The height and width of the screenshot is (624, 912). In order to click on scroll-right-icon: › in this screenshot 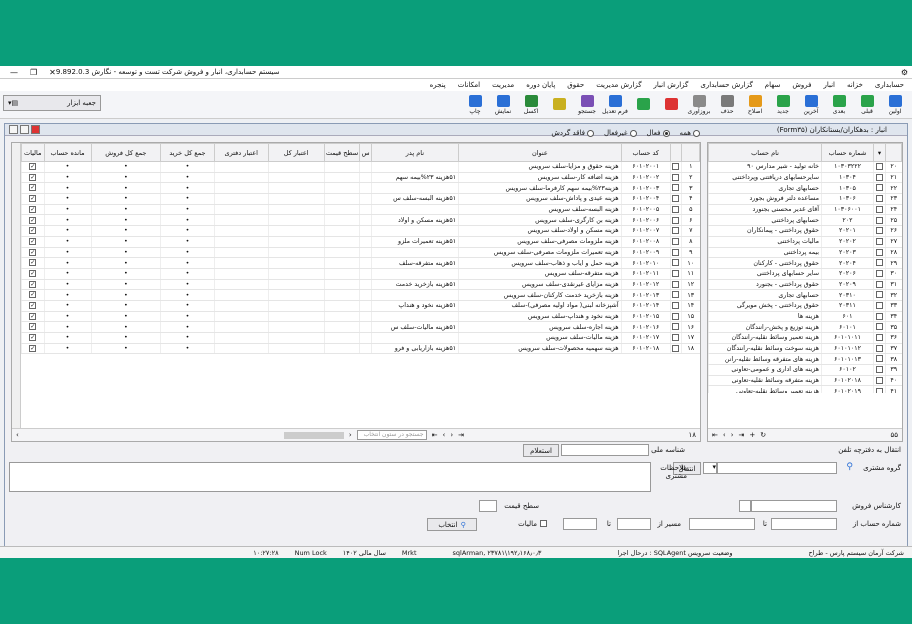, I will do `click(350, 435)`.